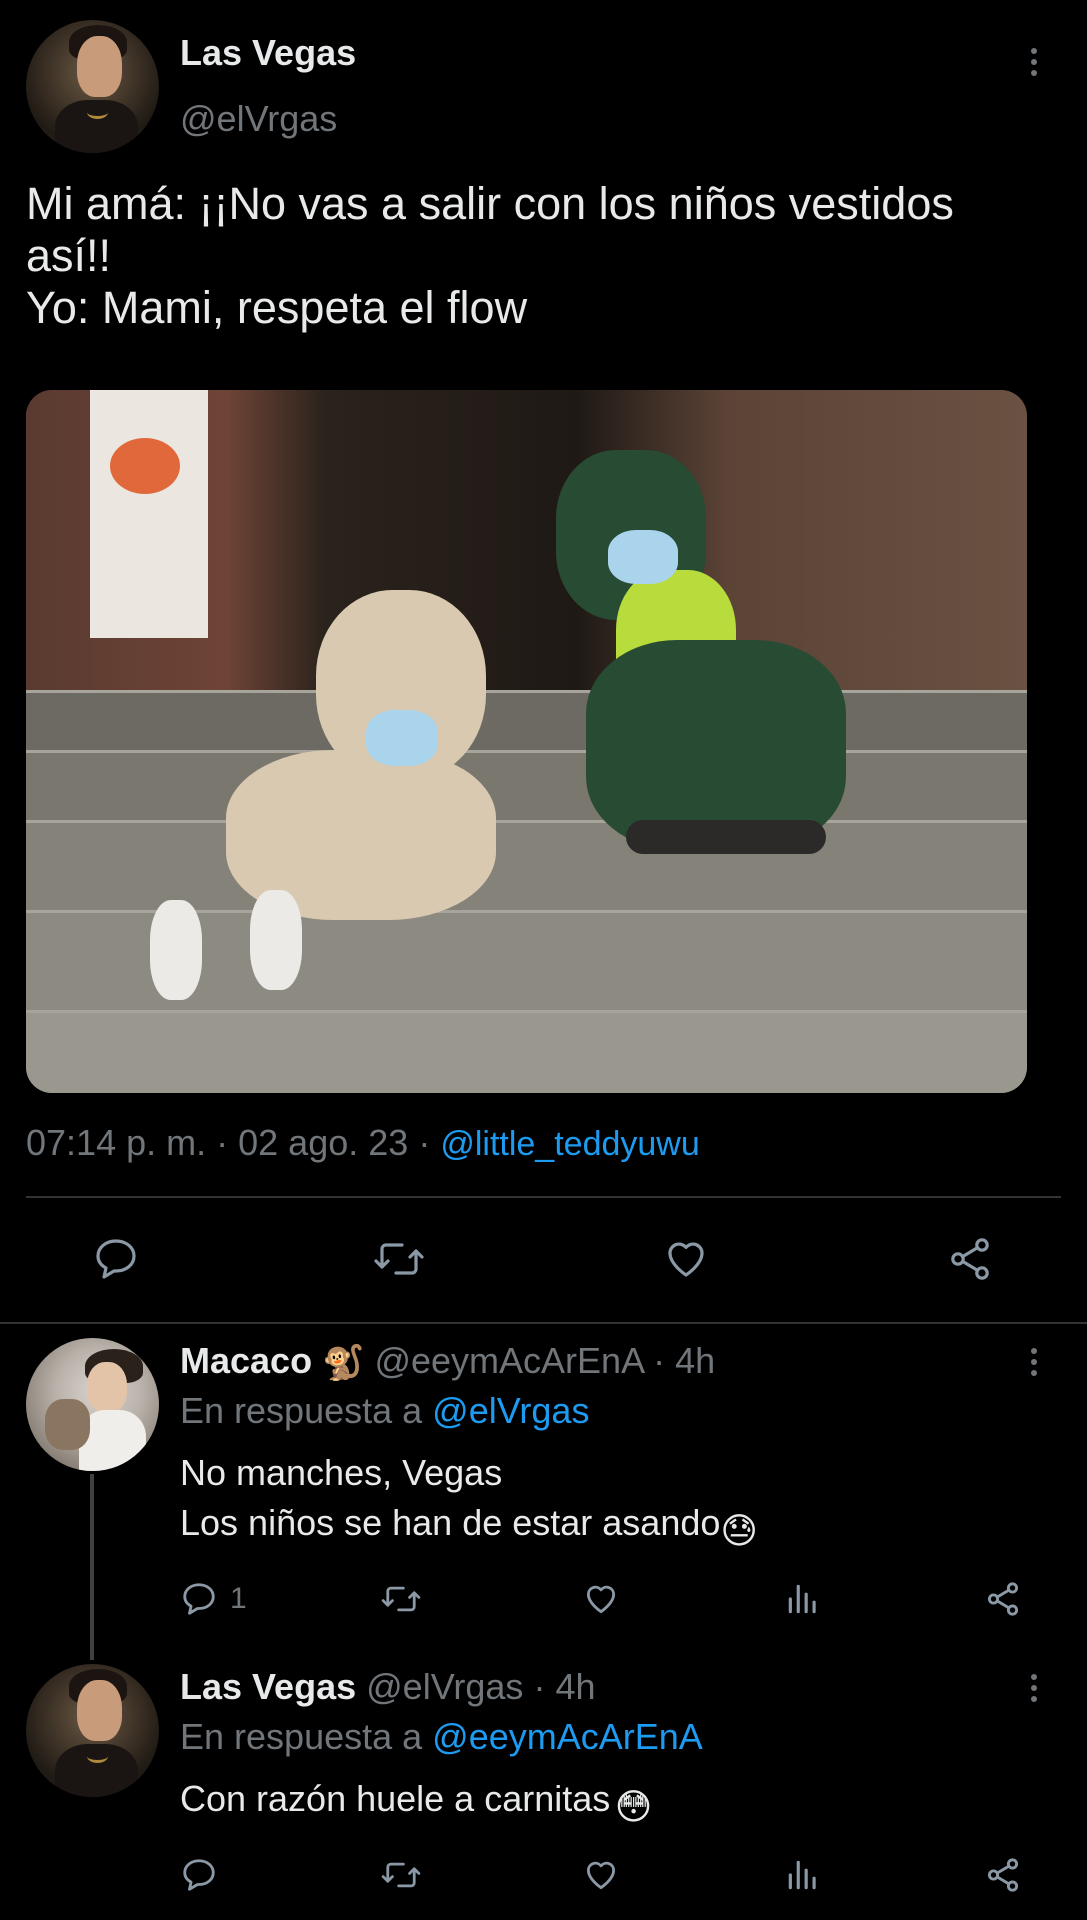  I want to click on reply-text: Con razón huele a carnitas, so click(395, 1798).